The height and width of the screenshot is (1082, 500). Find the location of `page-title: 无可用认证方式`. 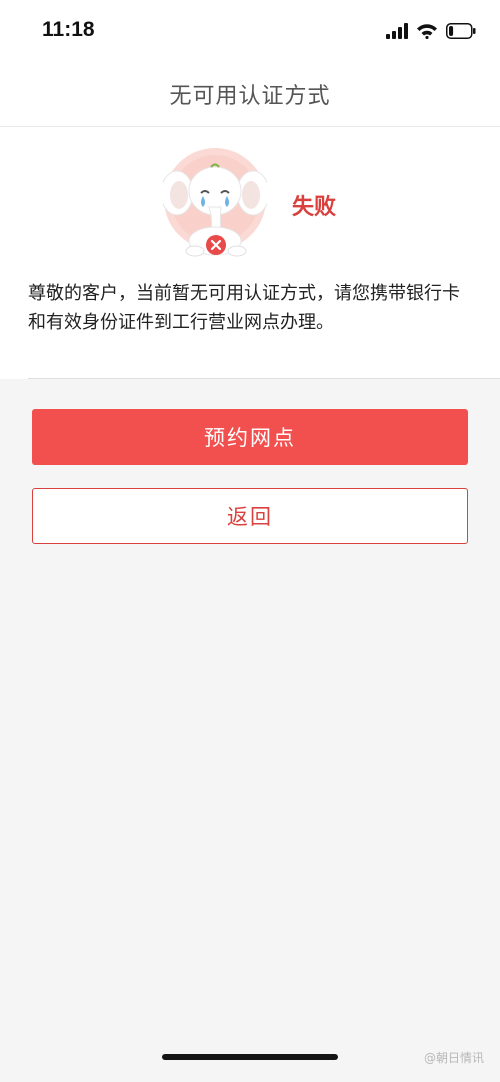

page-title: 无可用认证方式 is located at coordinates (250, 96).